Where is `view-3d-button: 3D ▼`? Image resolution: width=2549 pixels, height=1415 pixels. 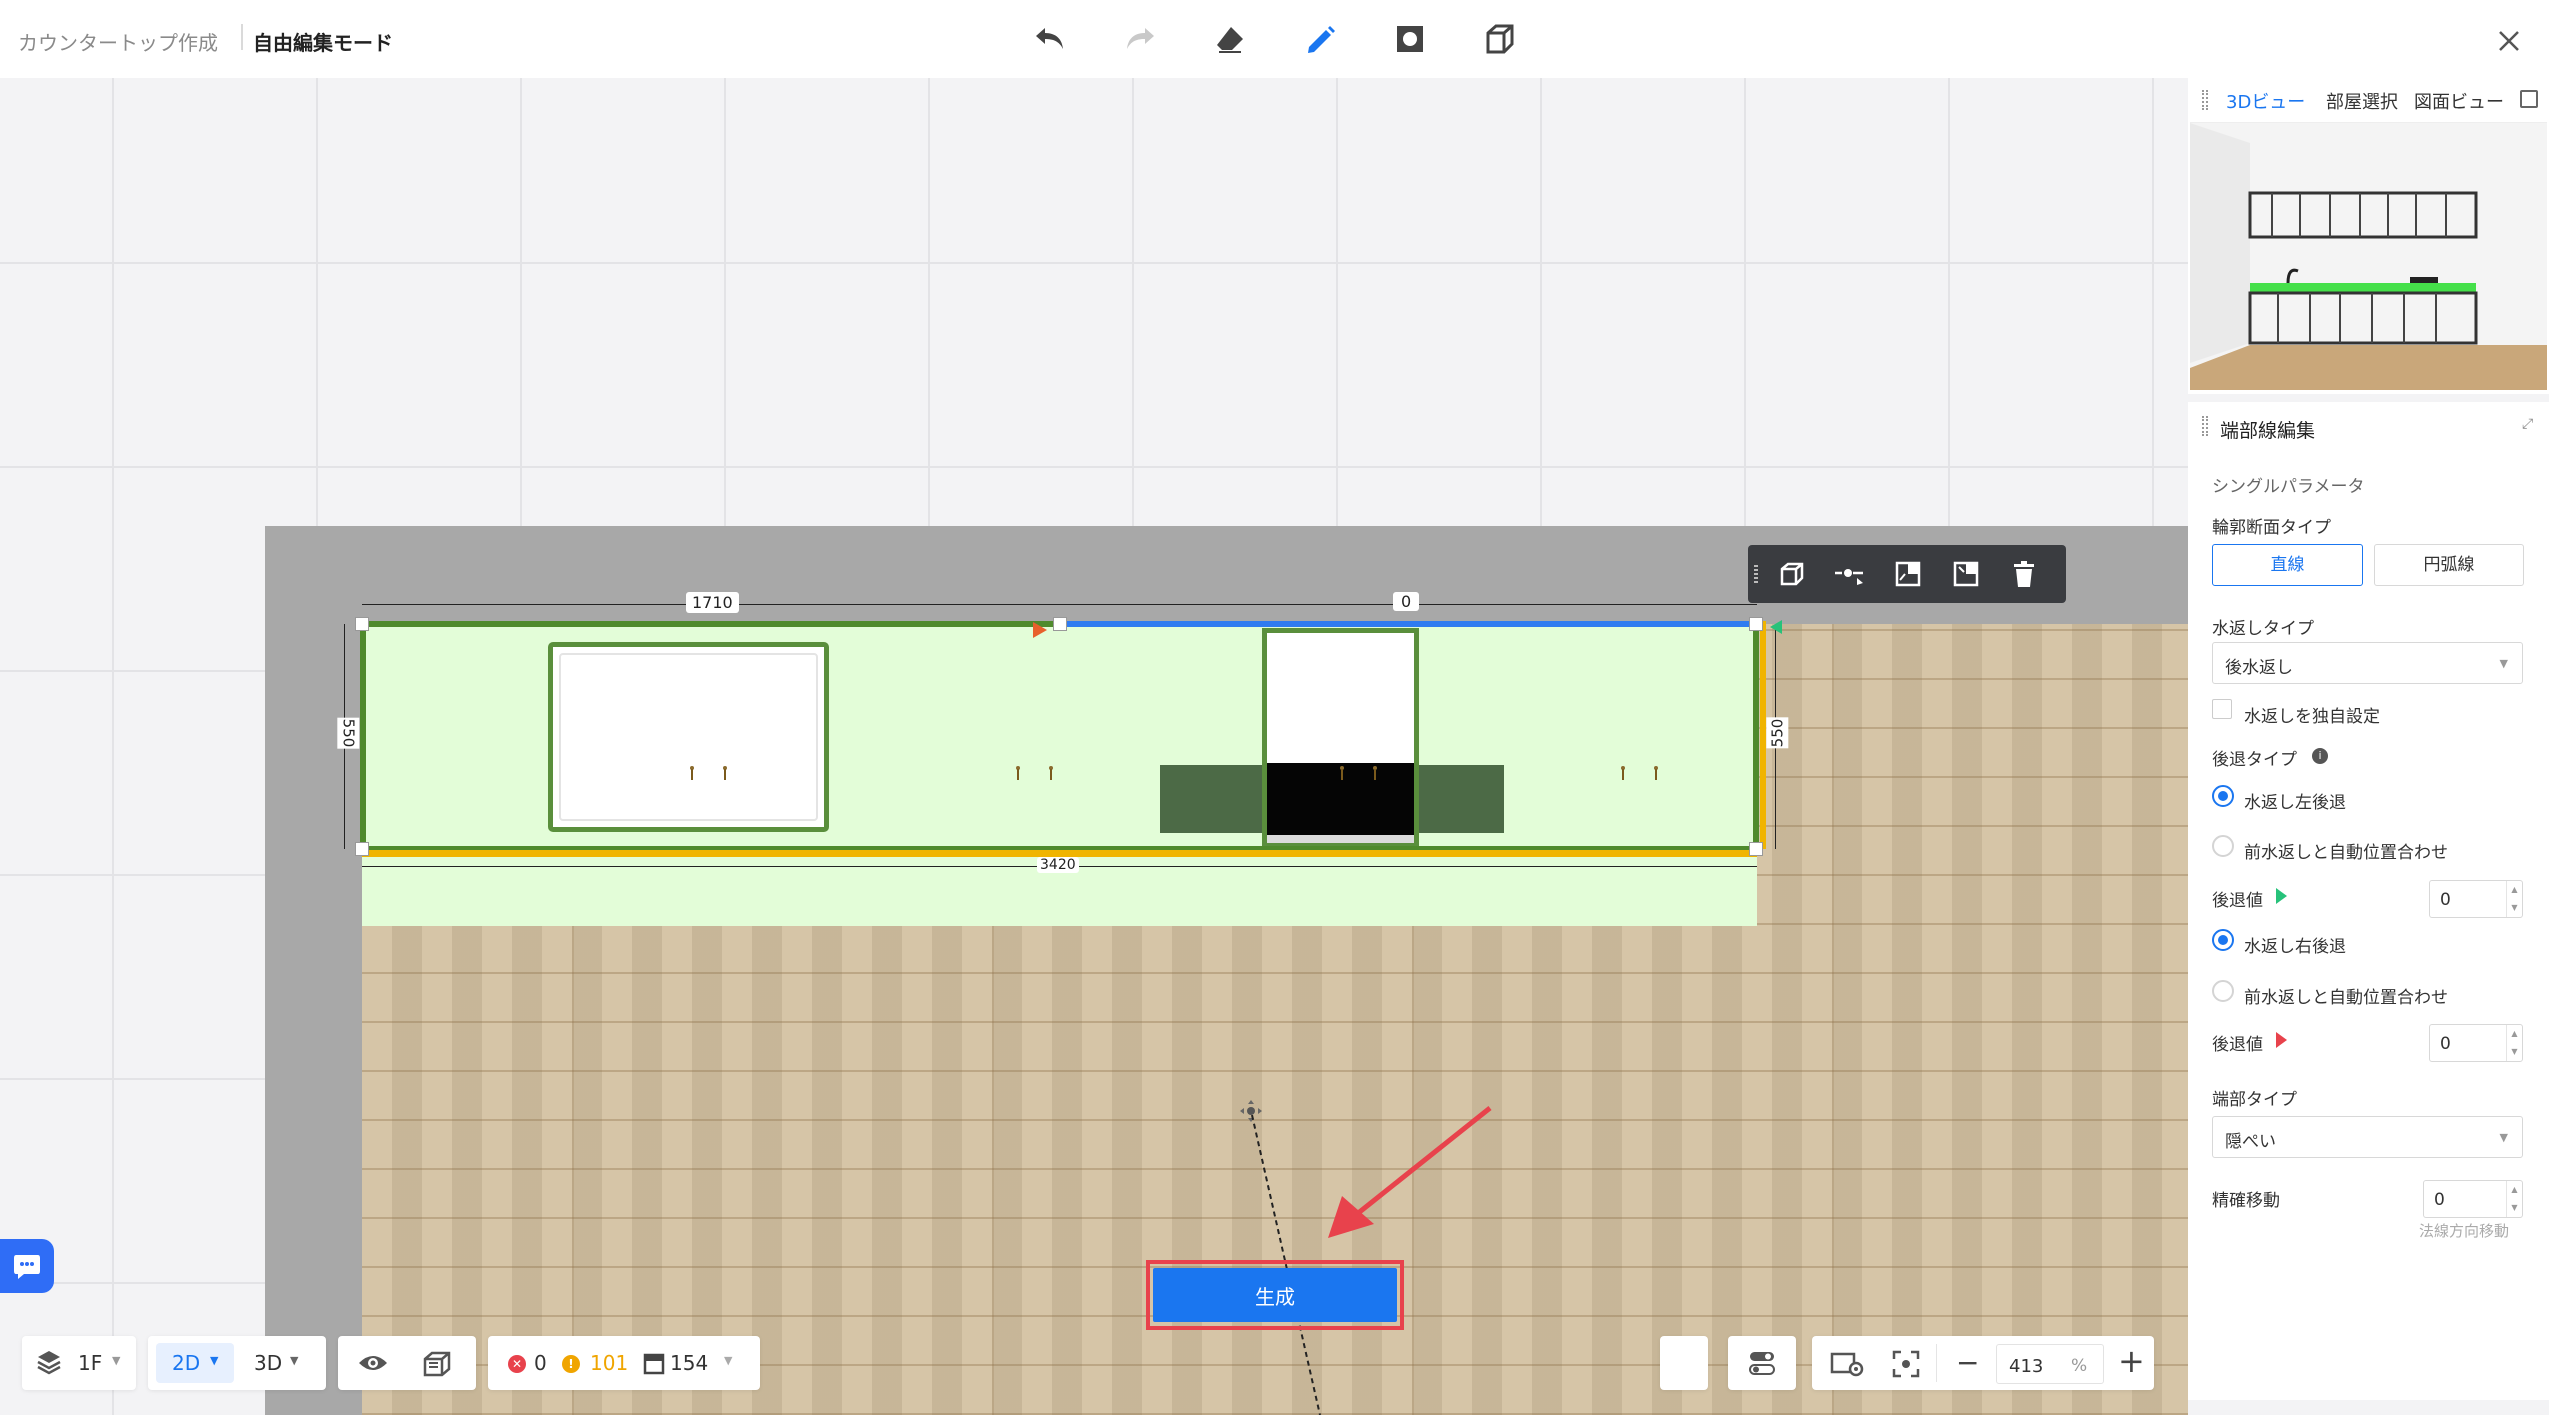
view-3d-button: 3D ▼ is located at coordinates (281, 1363).